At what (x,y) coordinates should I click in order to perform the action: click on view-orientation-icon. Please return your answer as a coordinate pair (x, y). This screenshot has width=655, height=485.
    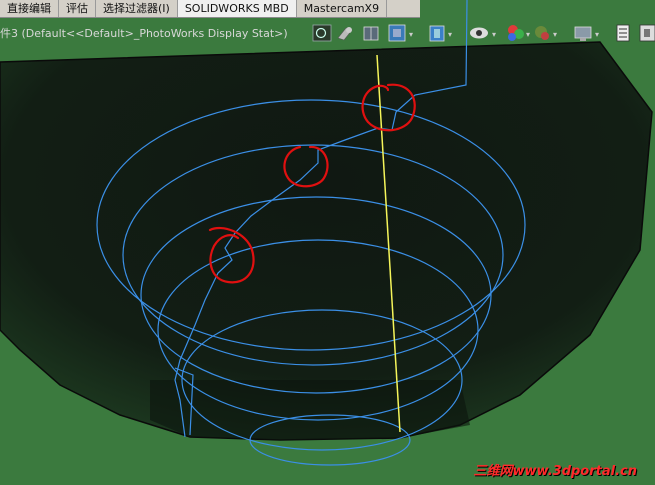
    Looking at the image, I should click on (371, 33).